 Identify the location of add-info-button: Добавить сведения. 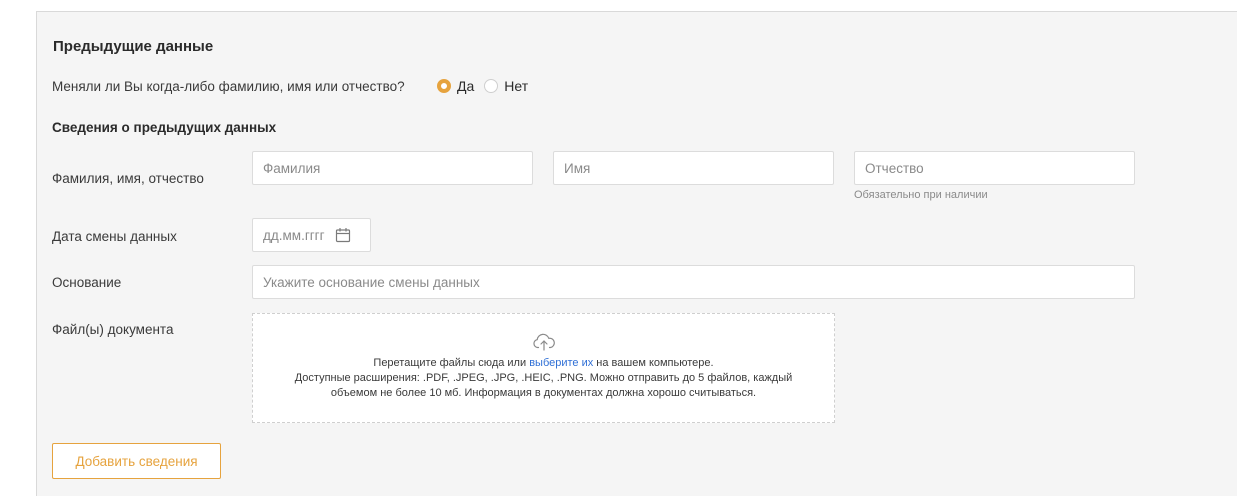
(136, 461).